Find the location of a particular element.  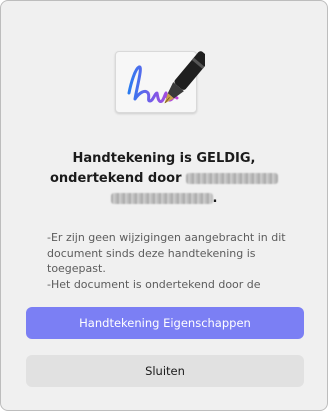

title-line-1: Handtekening is GELDIG, is located at coordinates (164, 158).